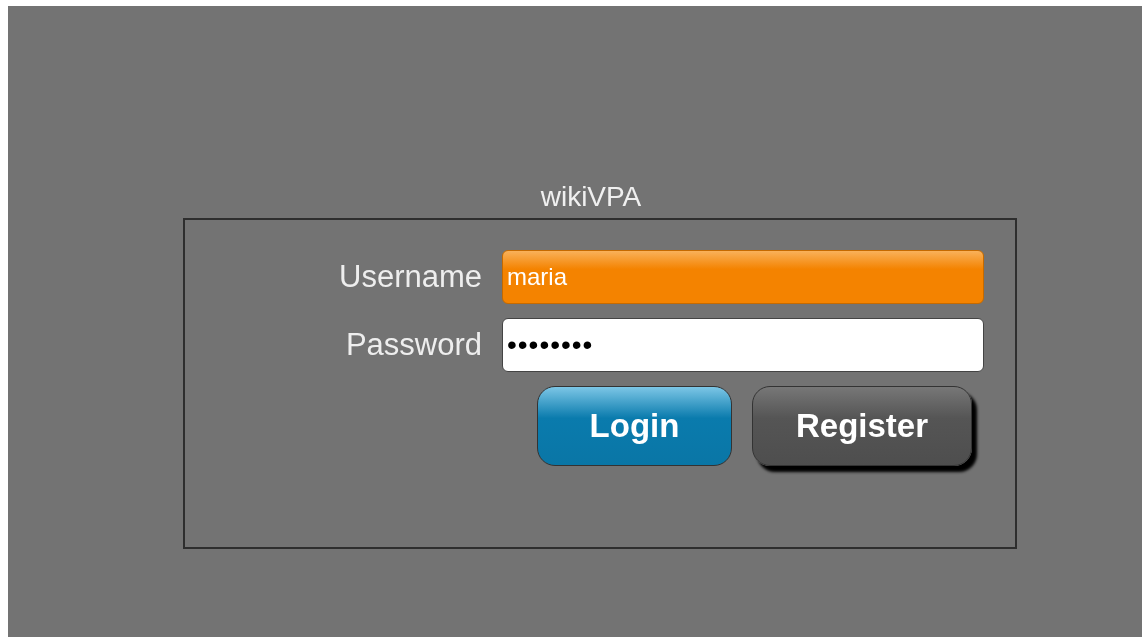 The height and width of the screenshot is (637, 1142). What do you see at coordinates (634, 426) in the screenshot?
I see `login-button: Login` at bounding box center [634, 426].